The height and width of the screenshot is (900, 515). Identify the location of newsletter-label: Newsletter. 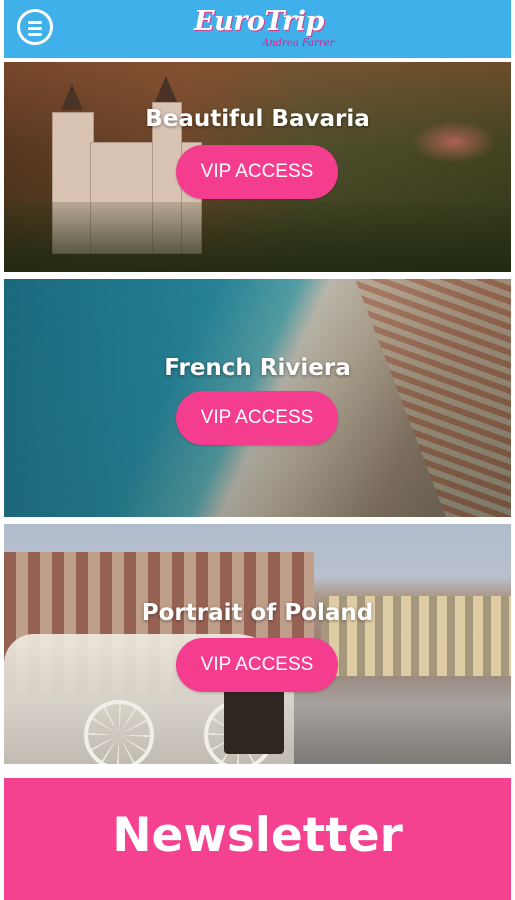
(257, 835).